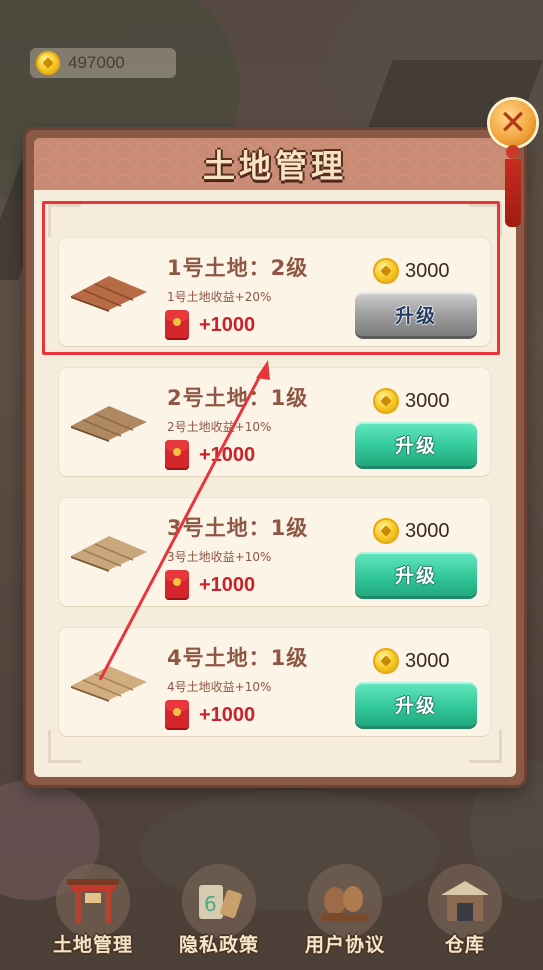  I want to click on nav-privacy-policy-label: 隐私政策, so click(218, 945).